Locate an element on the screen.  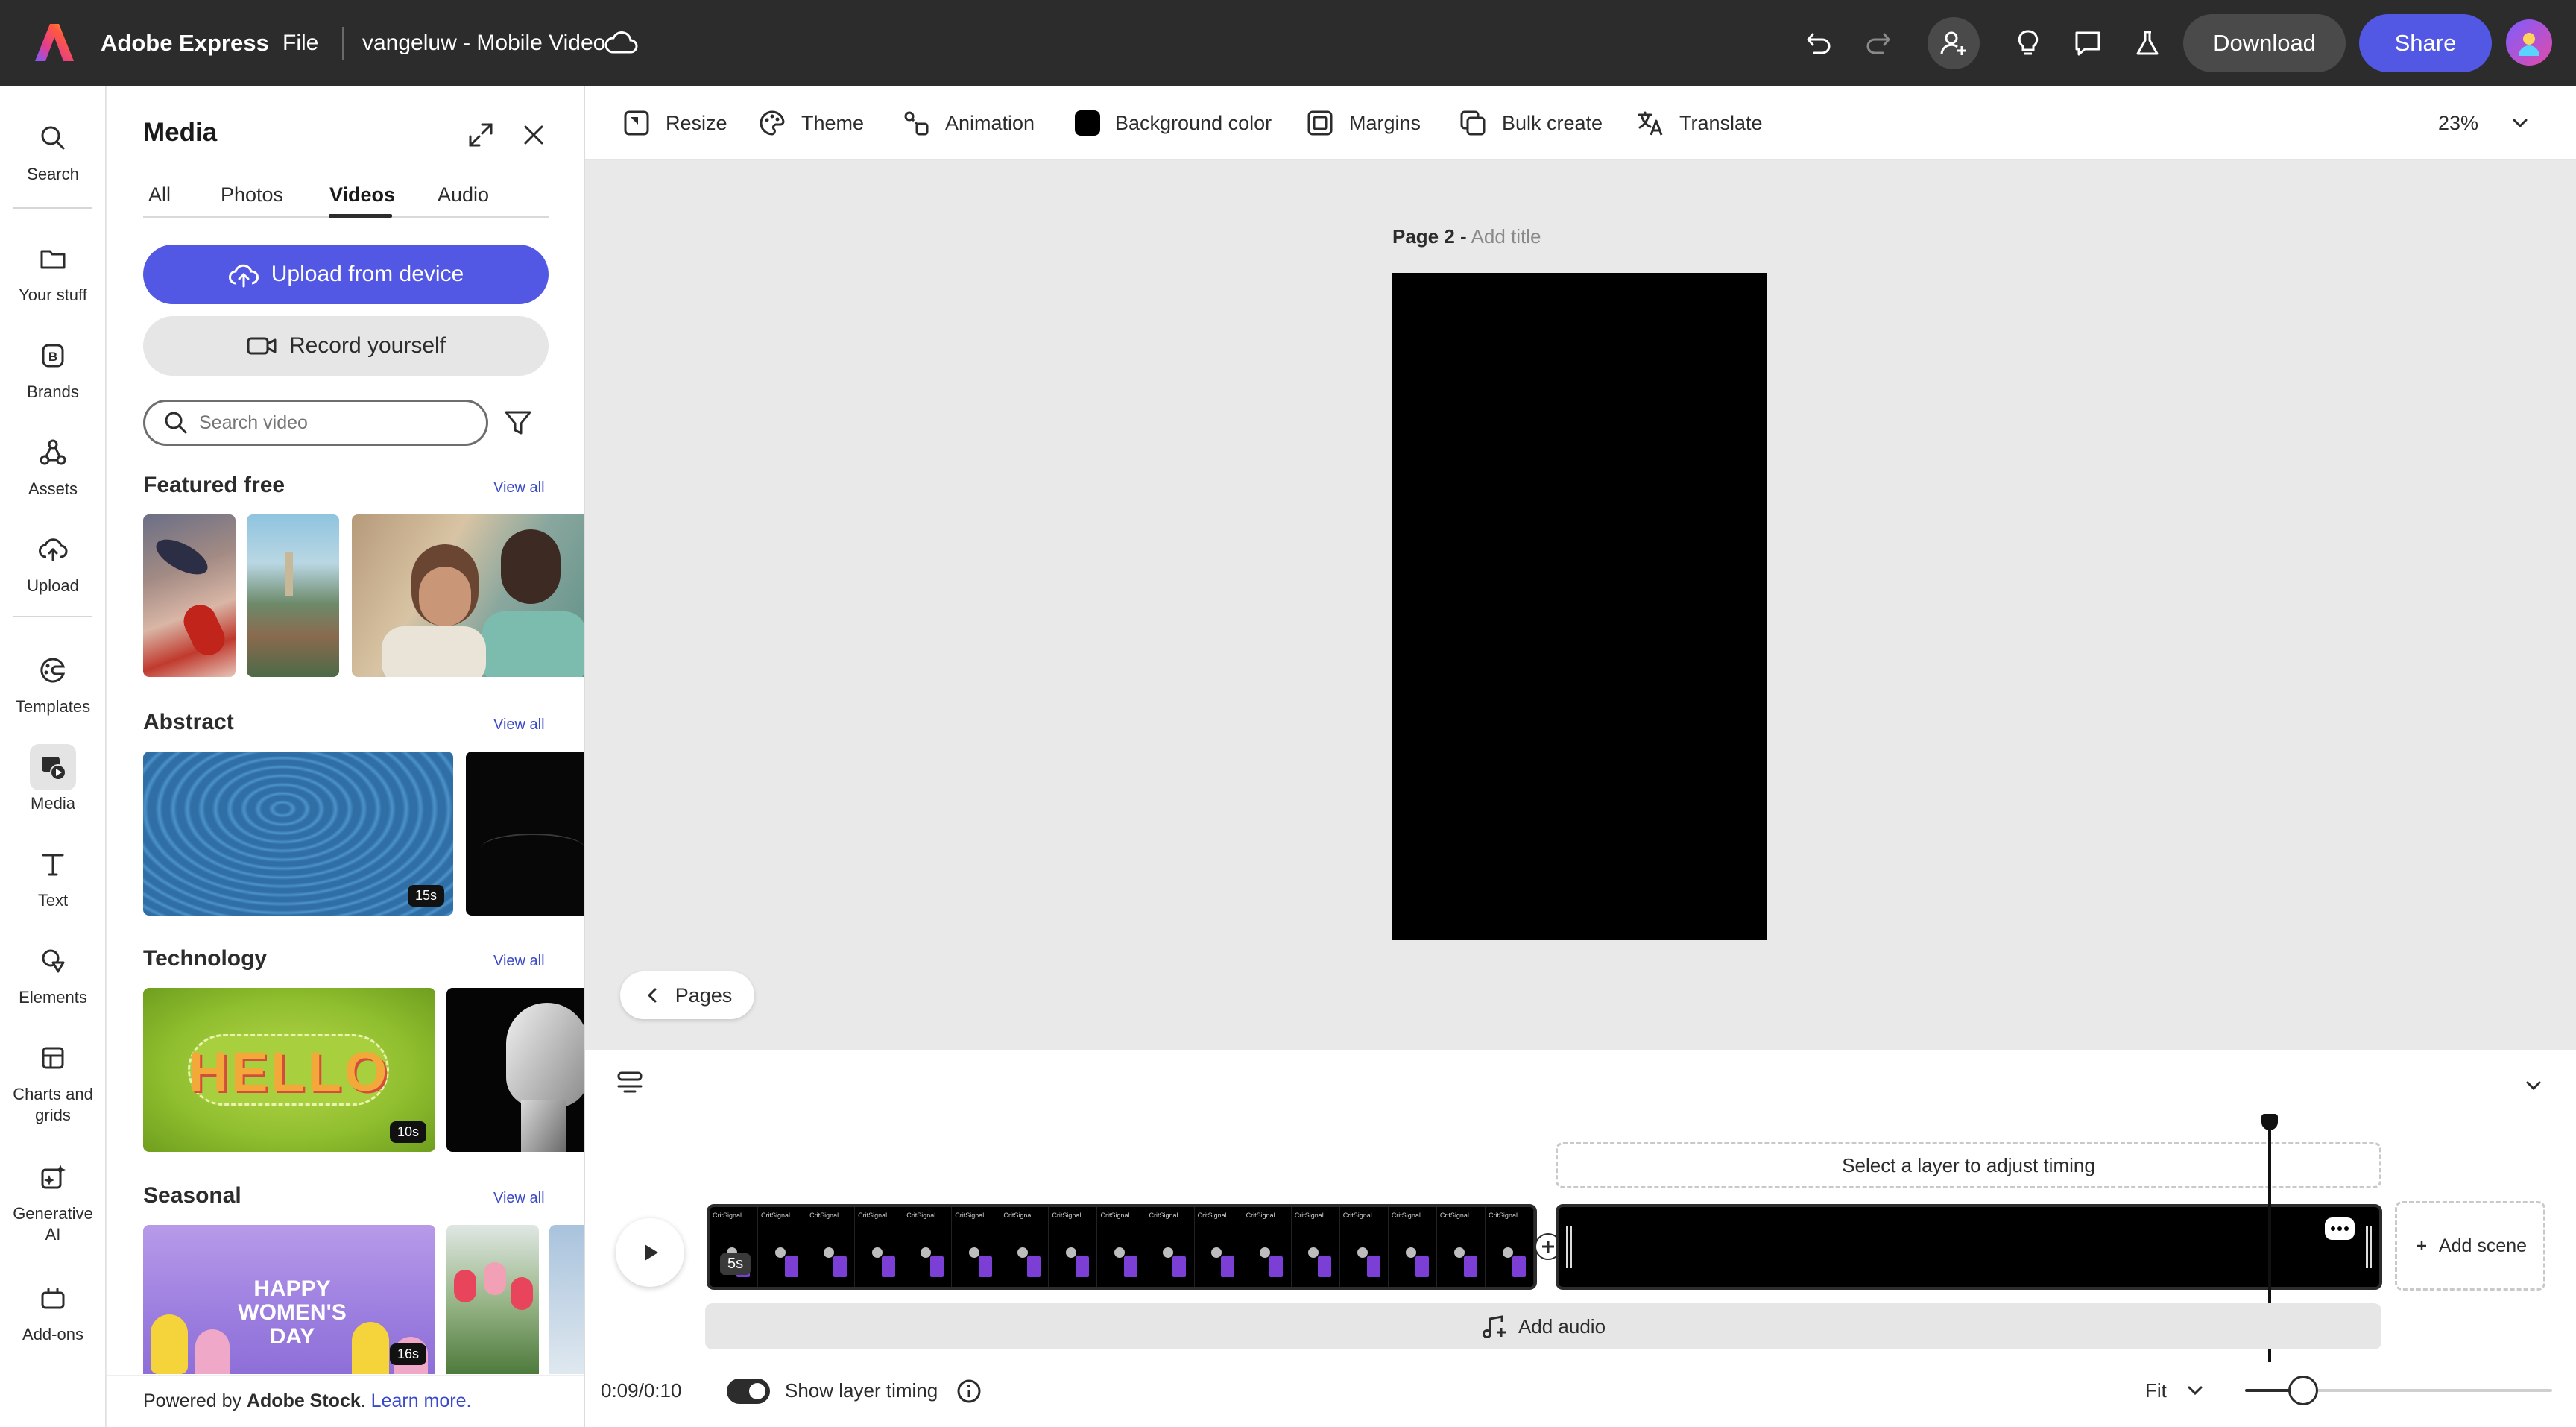
learn-more-link: Learn more. is located at coordinates (422, 1400).